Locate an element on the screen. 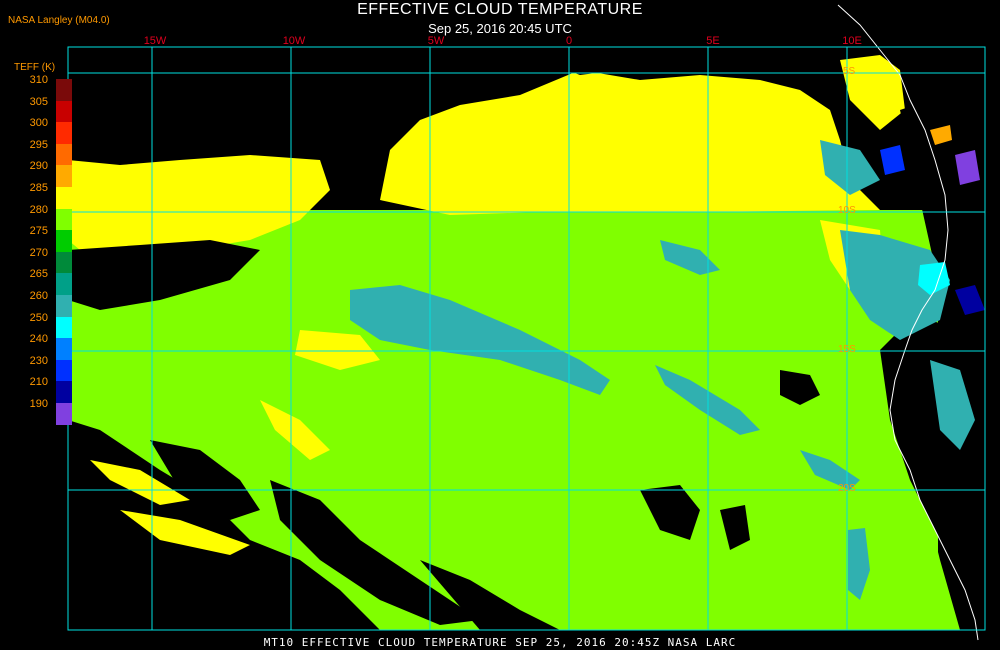  lon-label-10e: 10E is located at coordinates (852, 41).